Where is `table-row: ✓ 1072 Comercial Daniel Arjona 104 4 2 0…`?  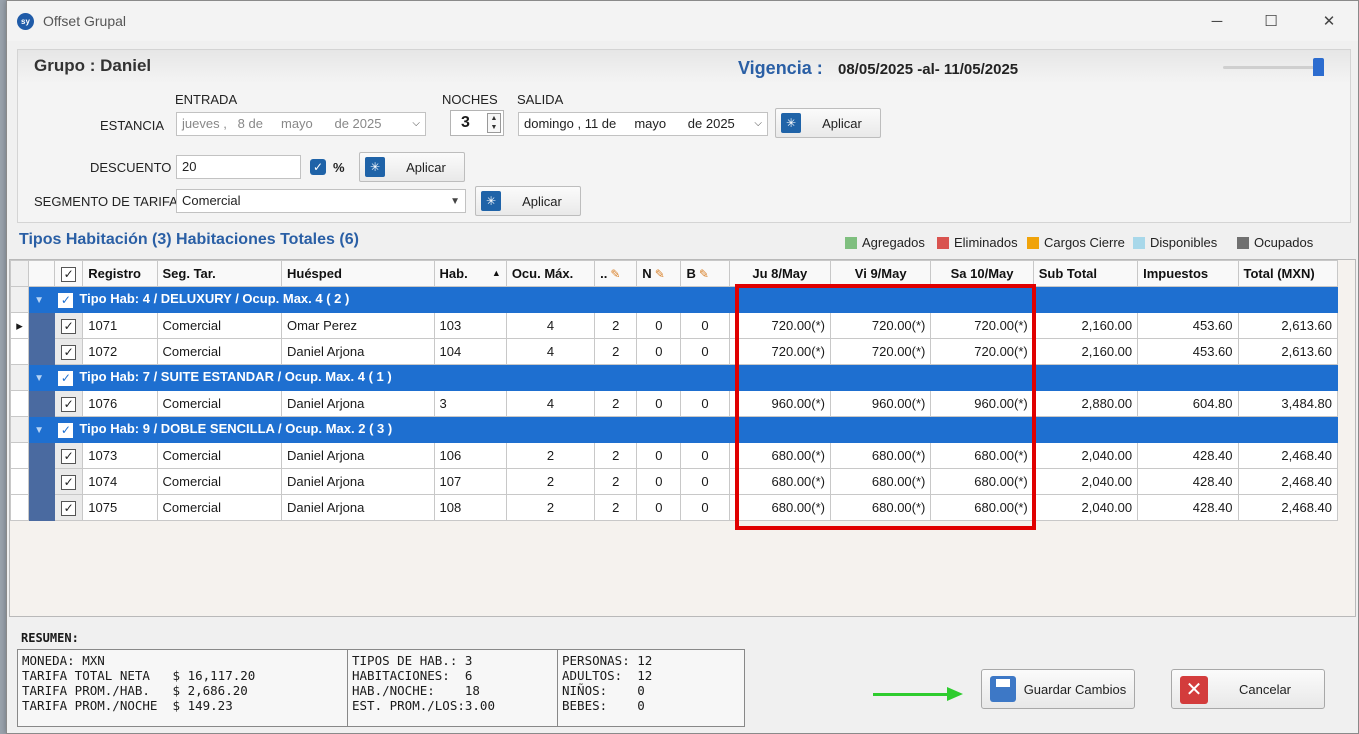
table-row: ✓ 1072 Comercial Daniel Arjona 104 4 2 0… is located at coordinates (674, 351).